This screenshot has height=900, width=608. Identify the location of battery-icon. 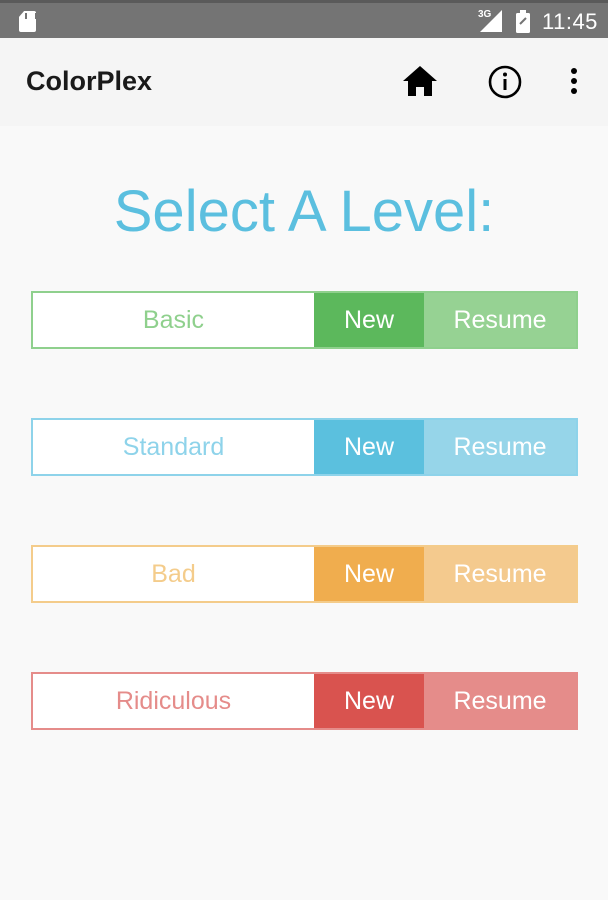
(523, 21).